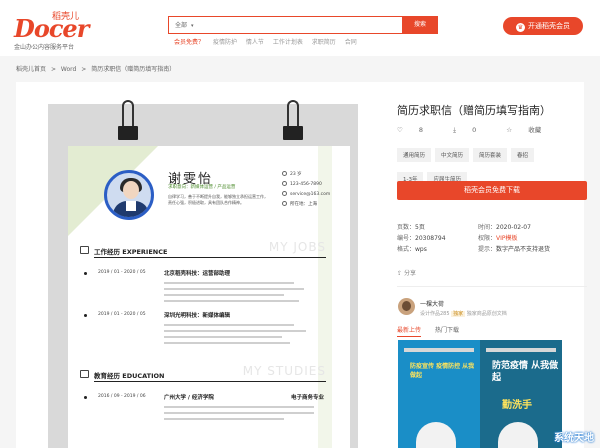  I want to click on age-icon, so click(284, 173).